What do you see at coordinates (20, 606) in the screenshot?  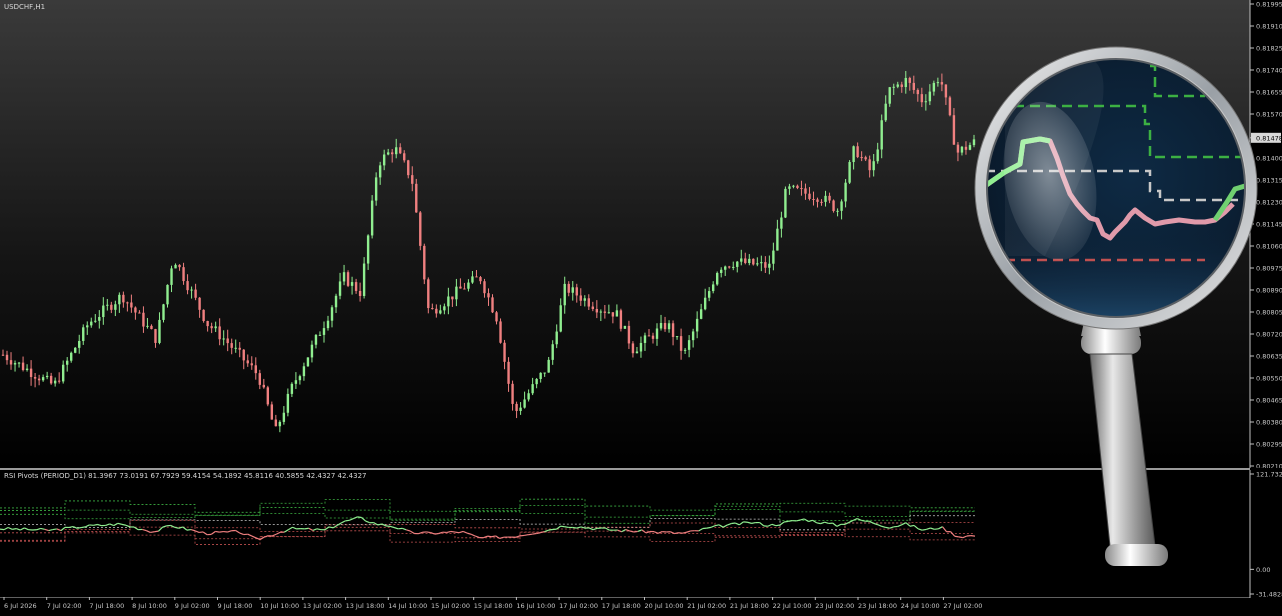 I see `time-label: 6 Jul 2026` at bounding box center [20, 606].